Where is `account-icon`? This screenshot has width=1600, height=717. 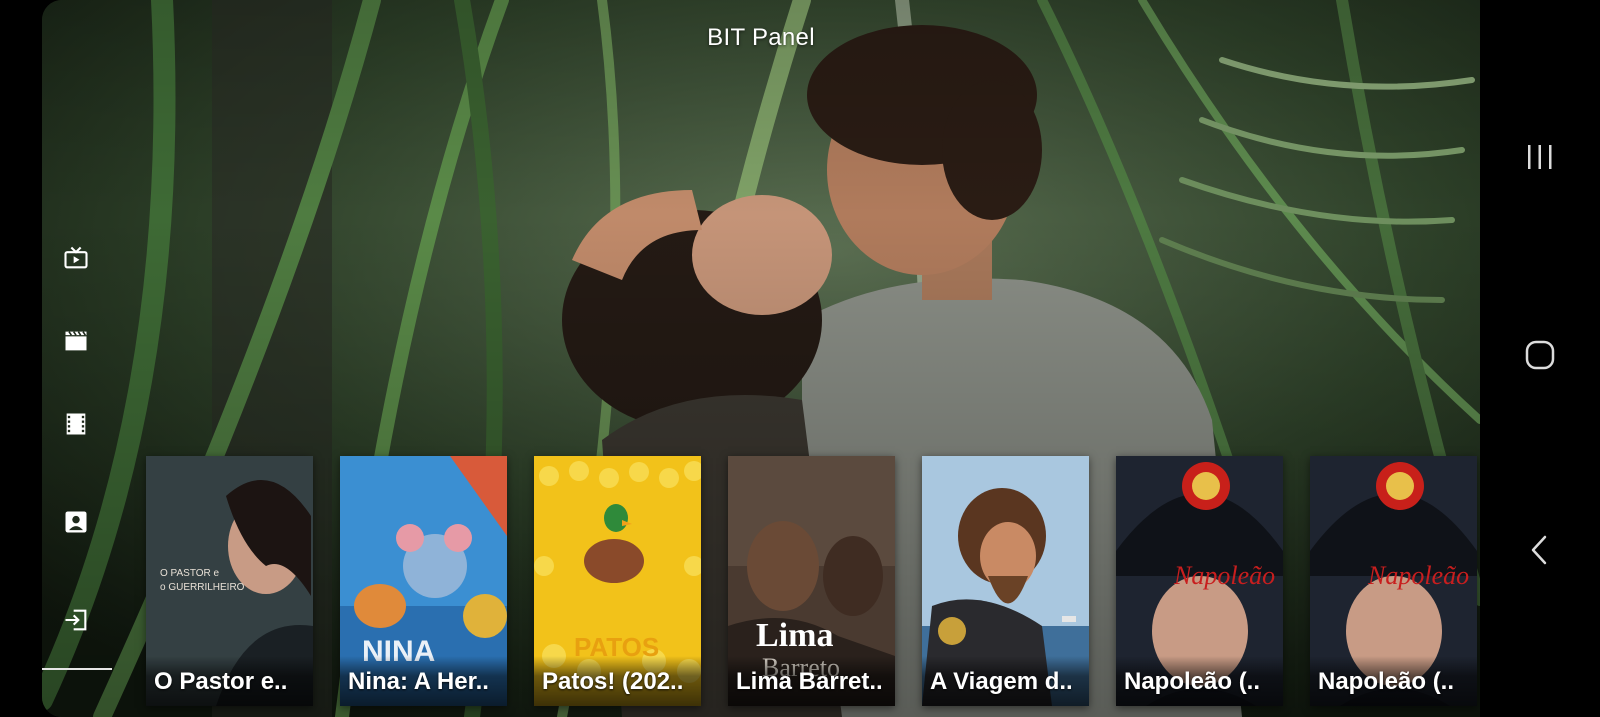
account-icon is located at coordinates (76, 522).